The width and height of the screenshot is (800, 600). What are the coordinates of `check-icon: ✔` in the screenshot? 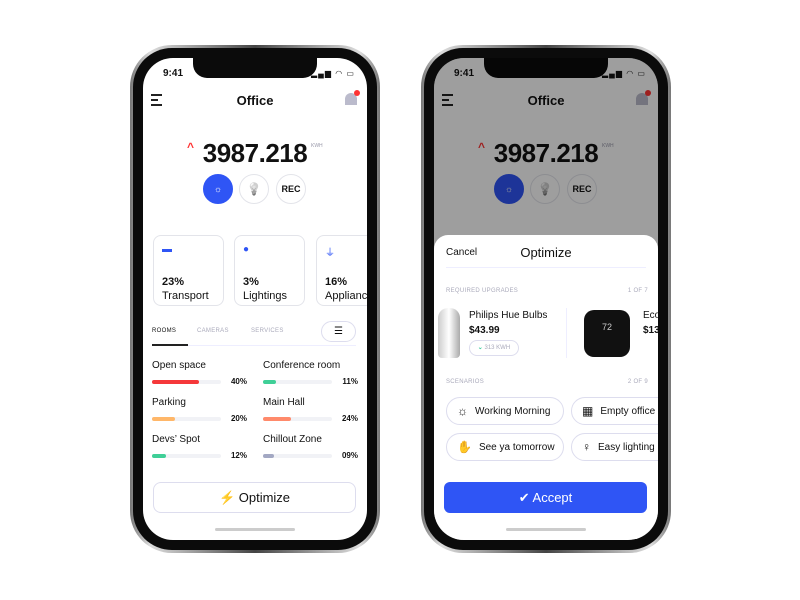 It's located at (524, 497).